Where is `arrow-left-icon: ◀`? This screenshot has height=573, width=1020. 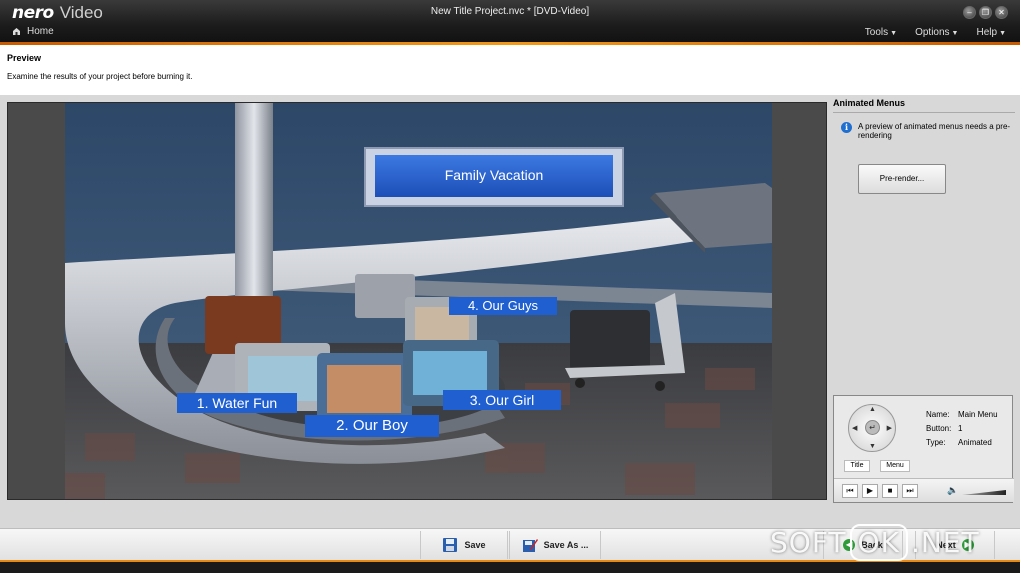
arrow-left-icon: ◀ is located at coordinates (854, 428).